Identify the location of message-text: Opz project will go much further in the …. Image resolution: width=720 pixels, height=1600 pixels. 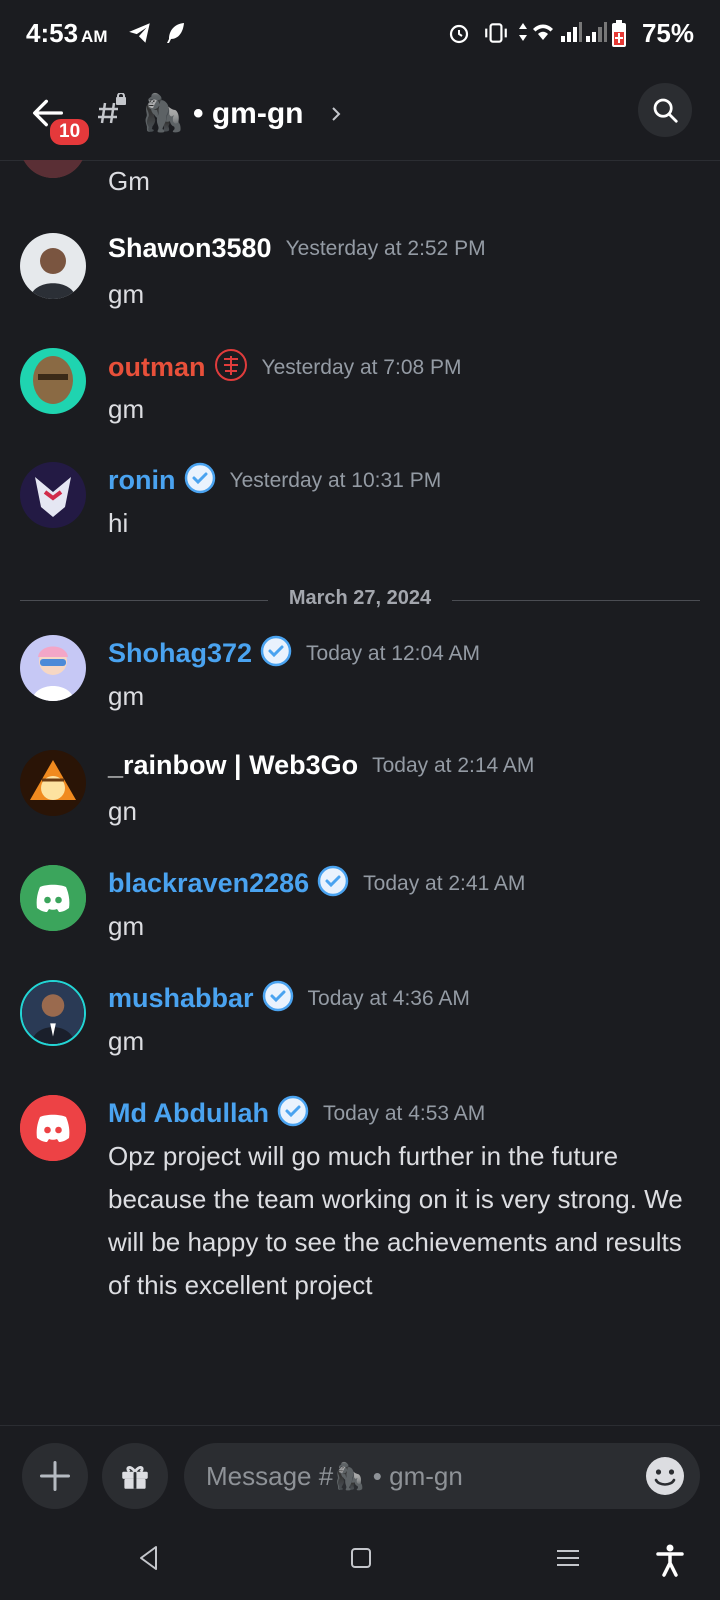
(395, 1220).